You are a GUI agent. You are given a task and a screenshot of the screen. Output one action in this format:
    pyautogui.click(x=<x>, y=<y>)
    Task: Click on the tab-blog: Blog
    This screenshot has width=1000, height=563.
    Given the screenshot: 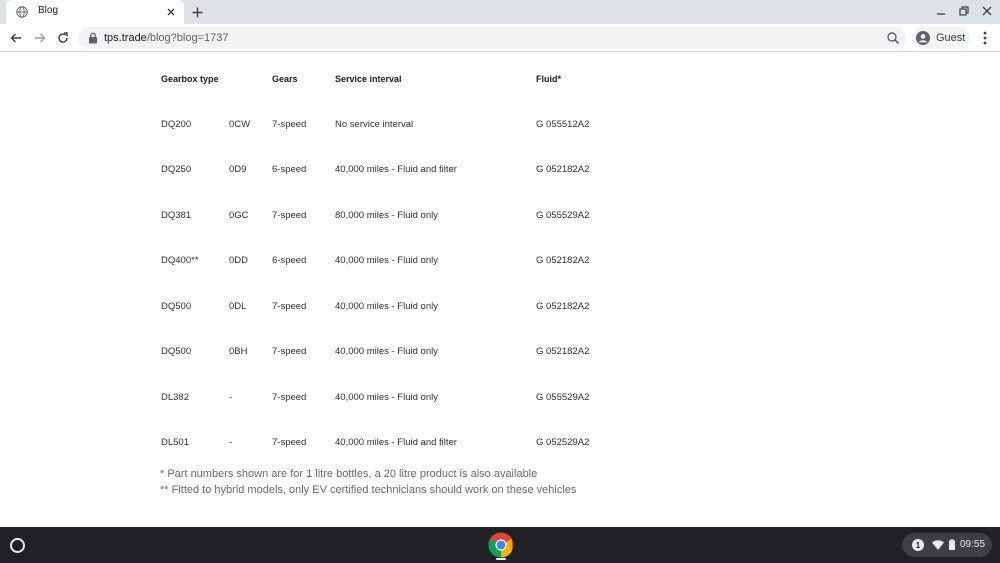 What is the action you would take?
    pyautogui.click(x=95, y=12)
    